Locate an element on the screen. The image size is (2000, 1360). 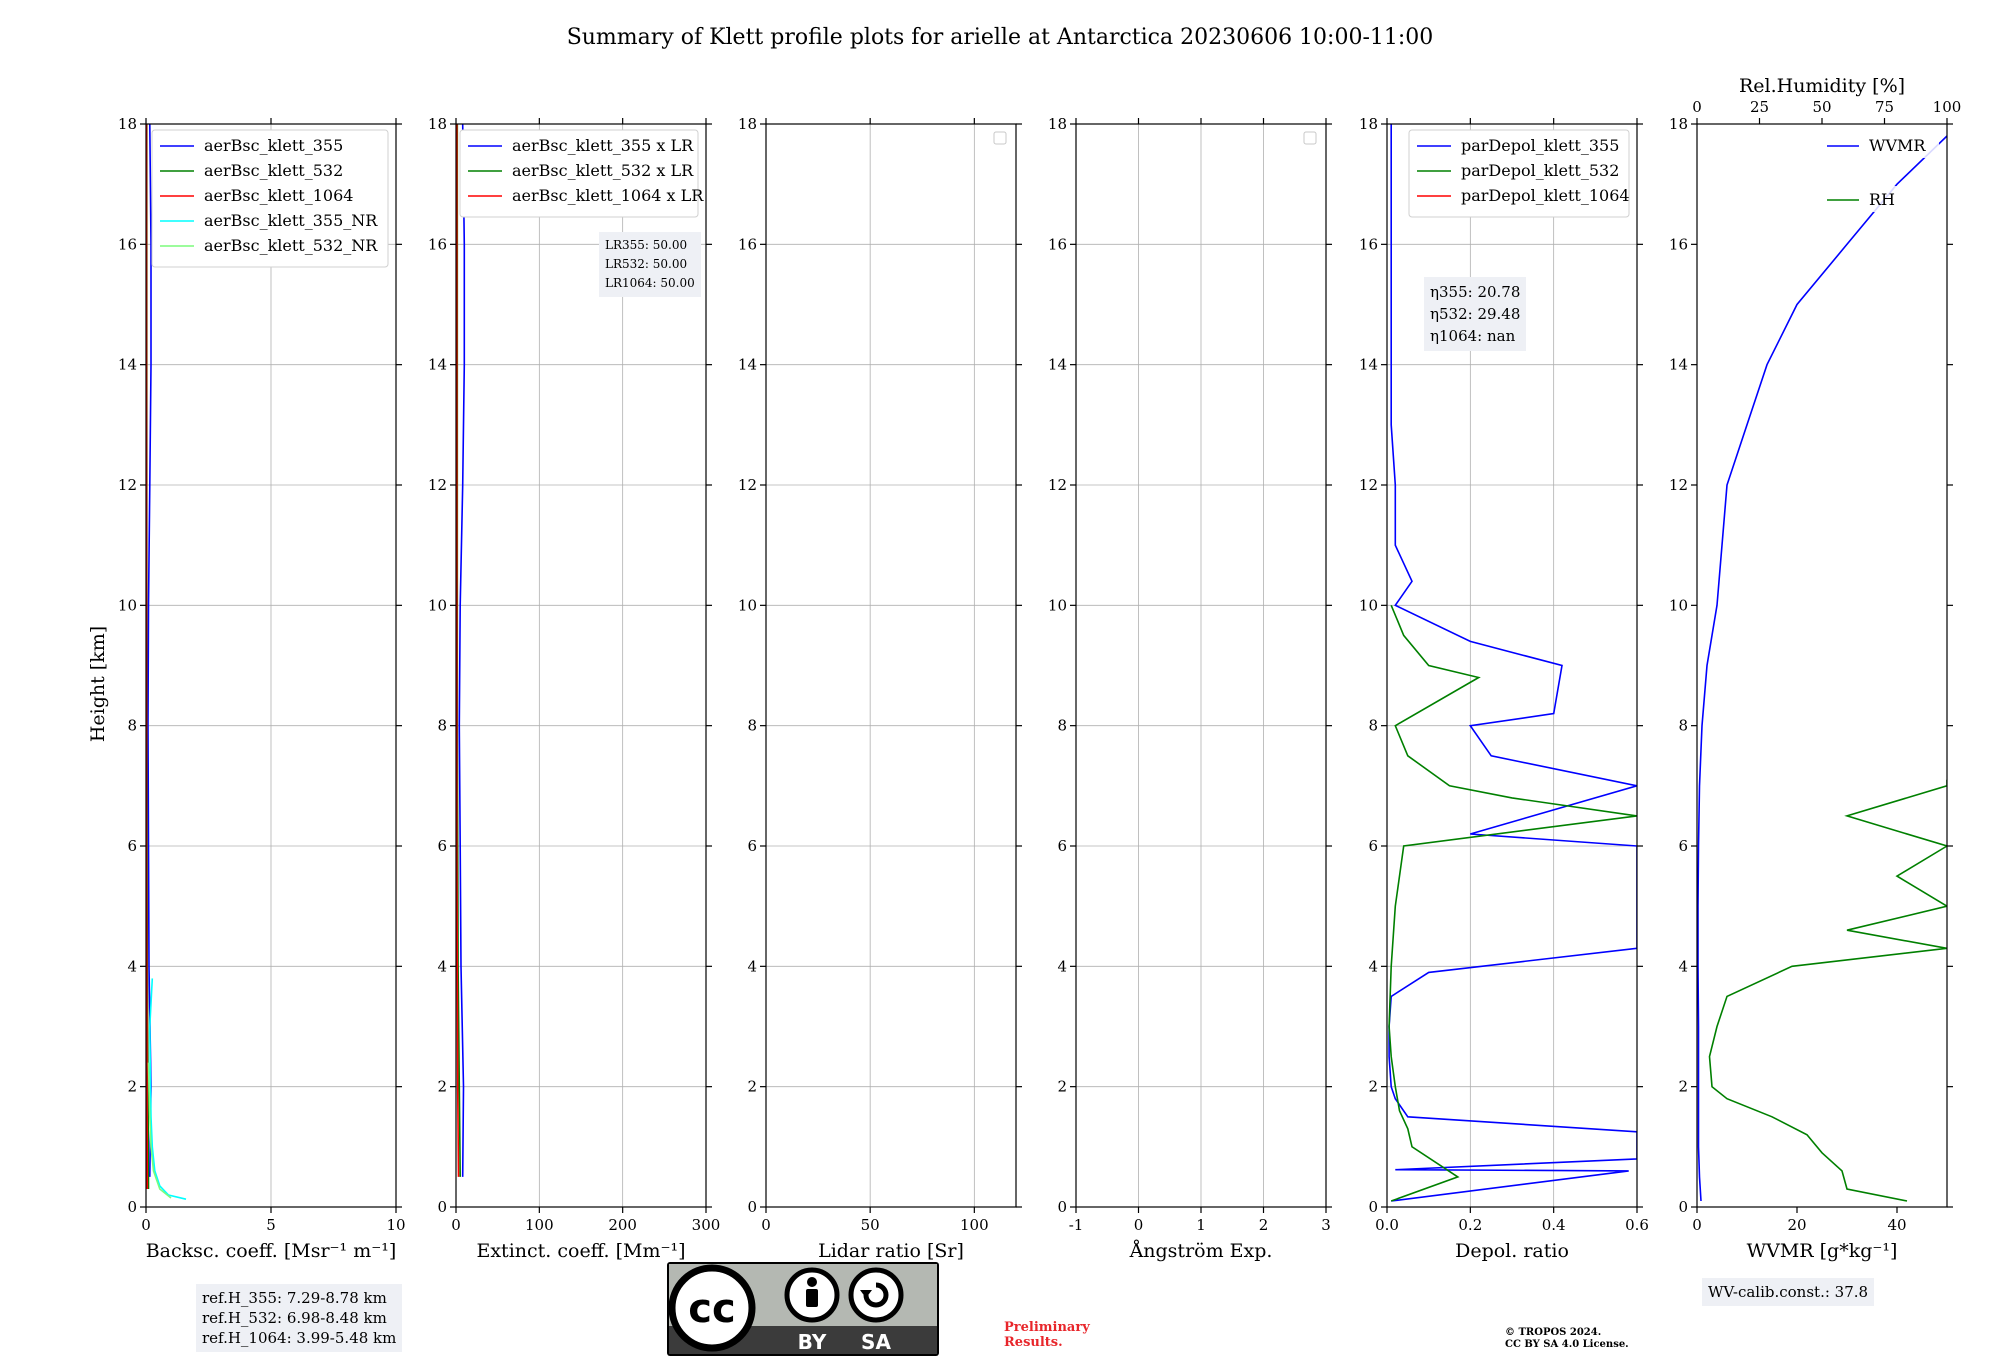
x-tick-label: 300 is located at coordinates (706, 1225).